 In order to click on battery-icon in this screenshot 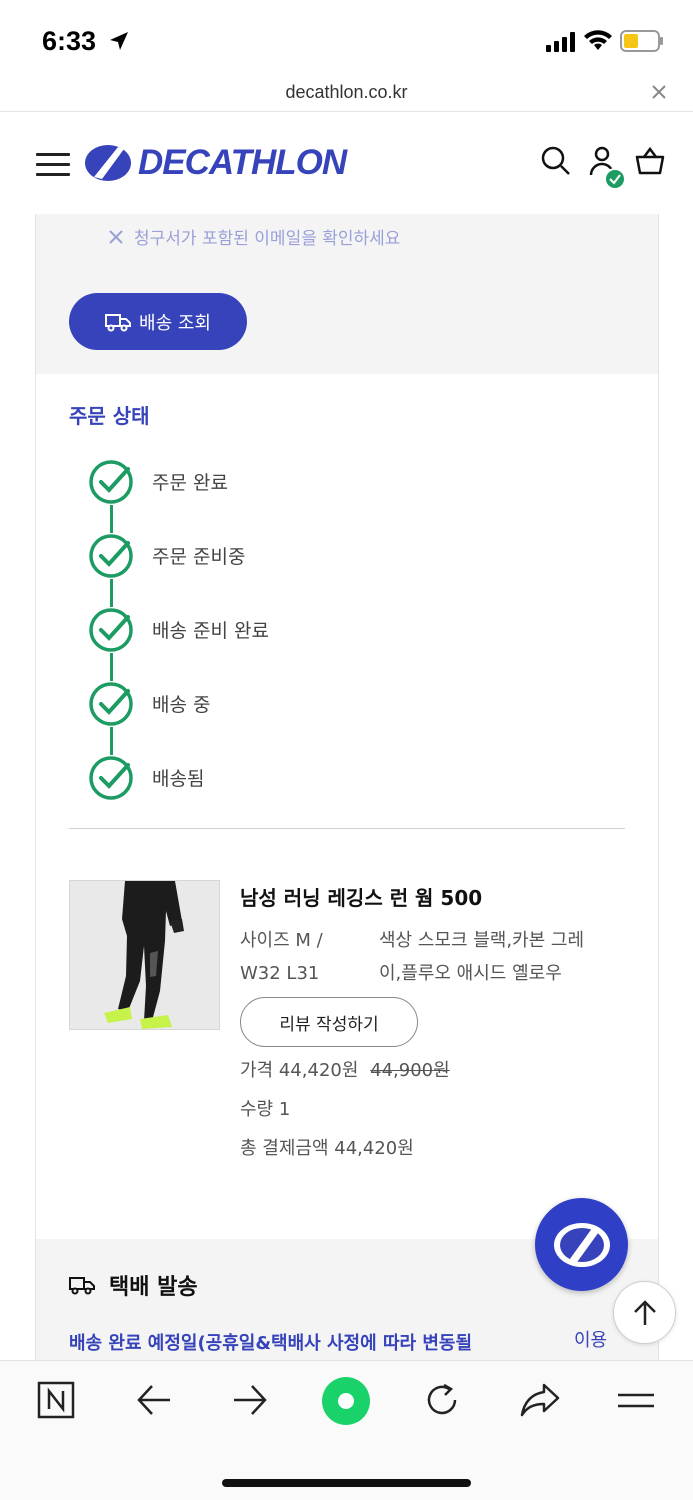, I will do `click(641, 41)`.